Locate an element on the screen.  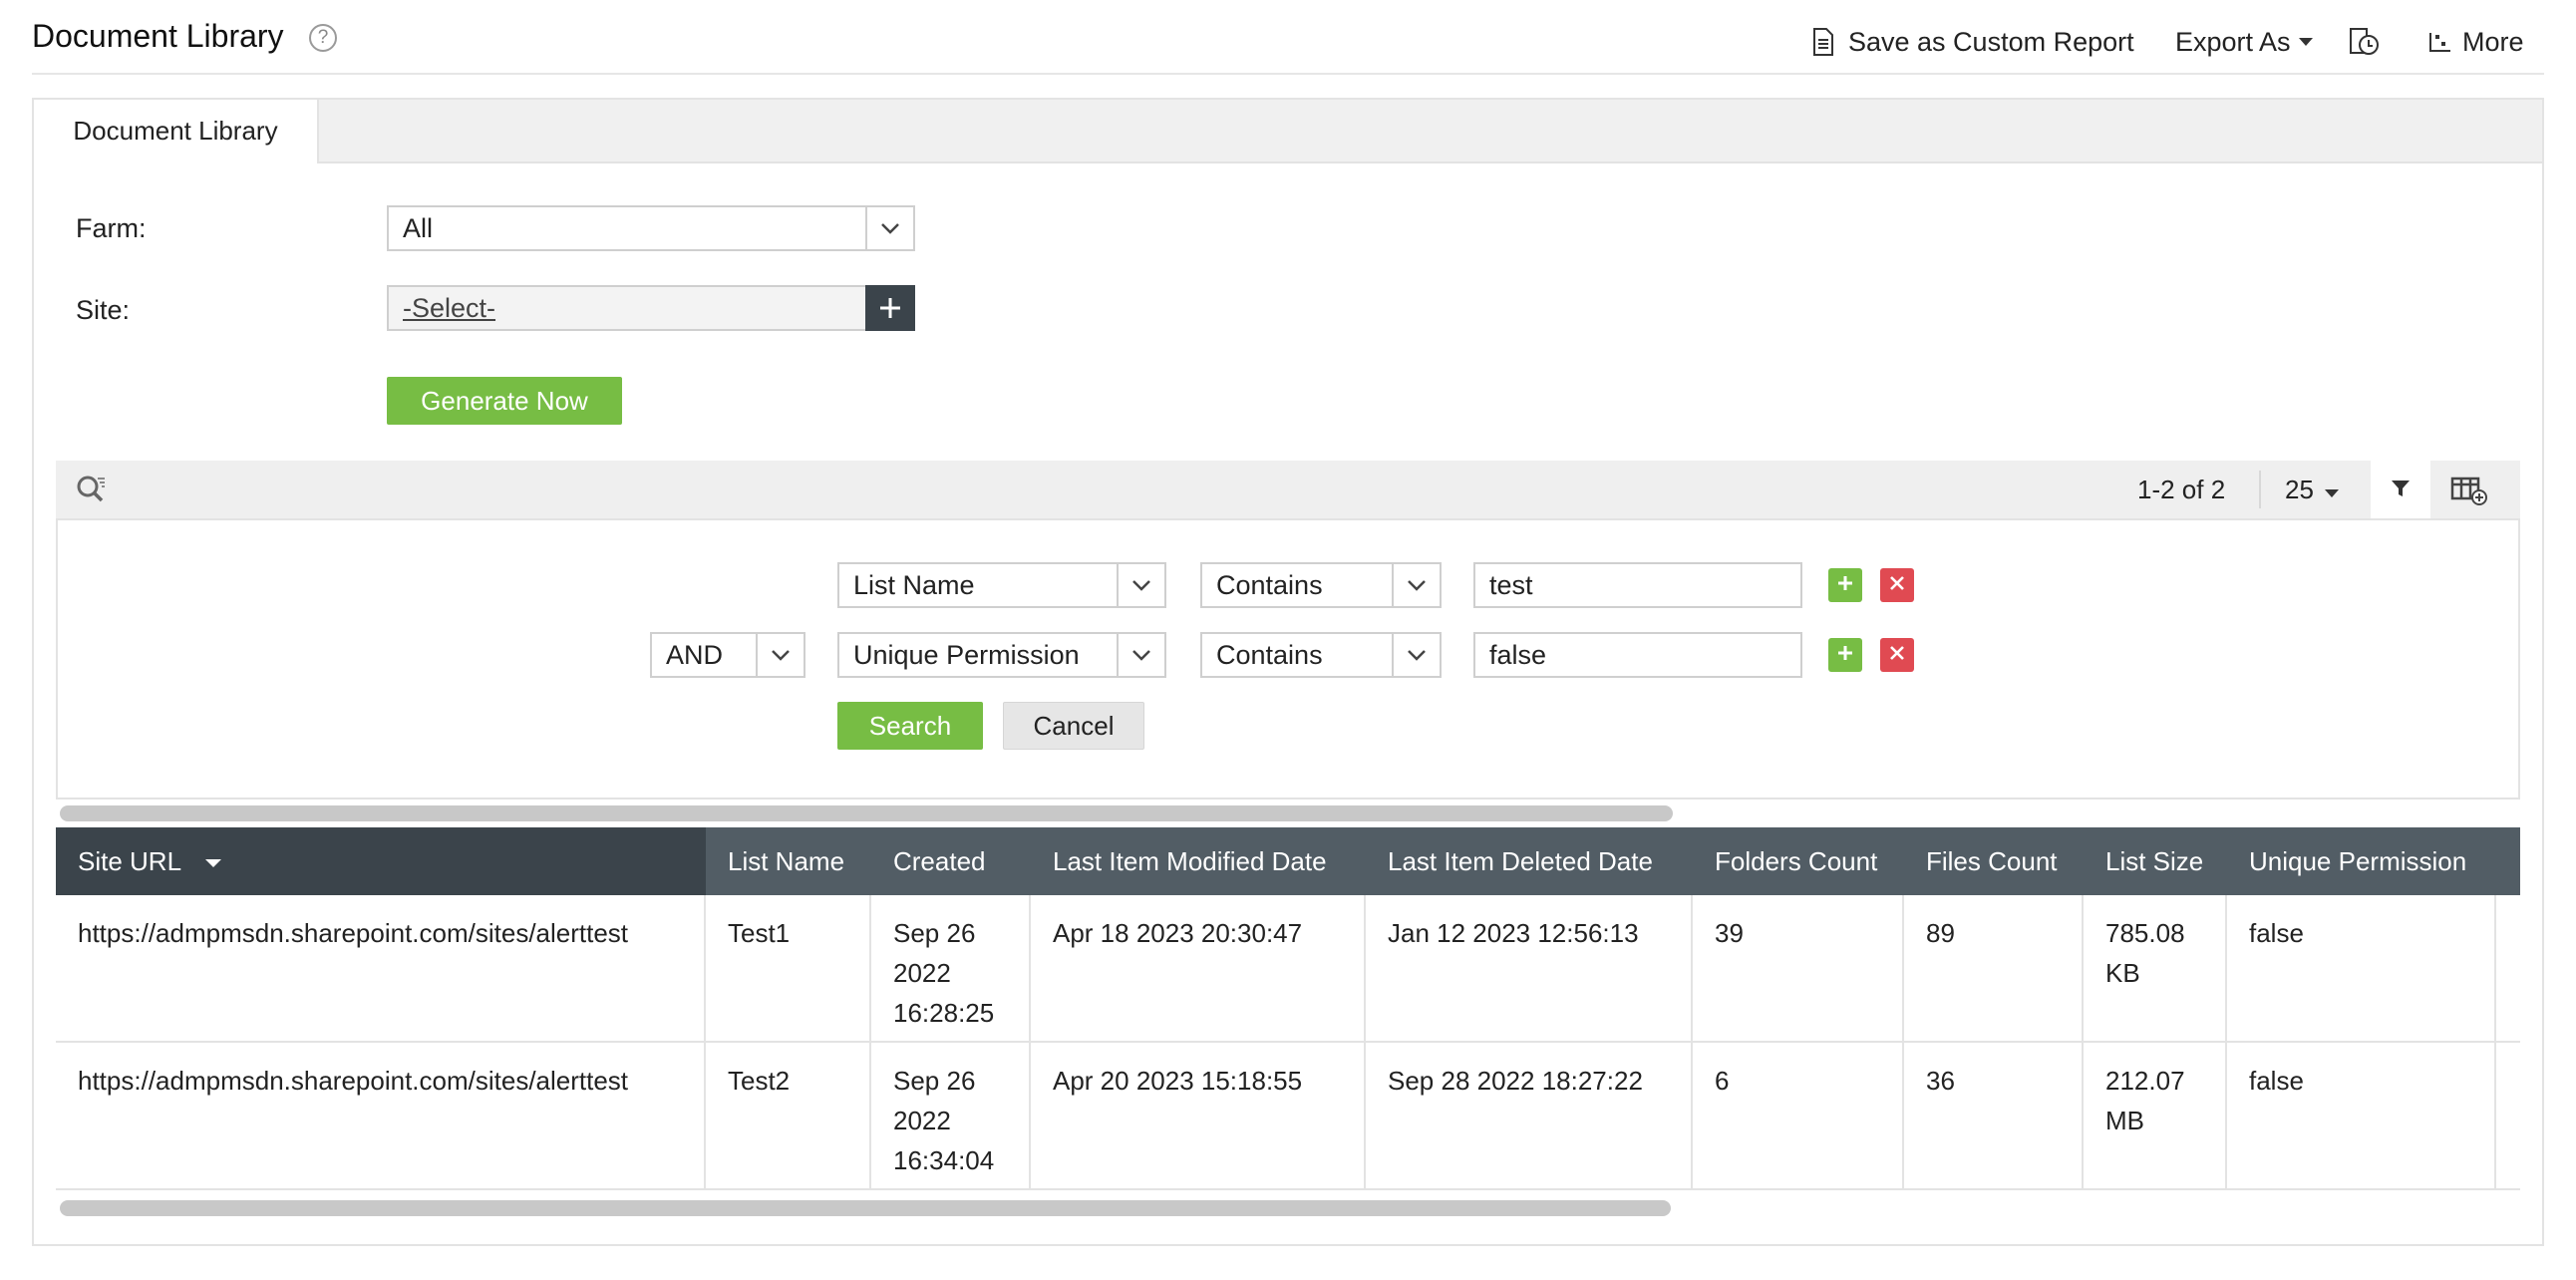
cell-created-time: 16:28:25 is located at coordinates (944, 1013).